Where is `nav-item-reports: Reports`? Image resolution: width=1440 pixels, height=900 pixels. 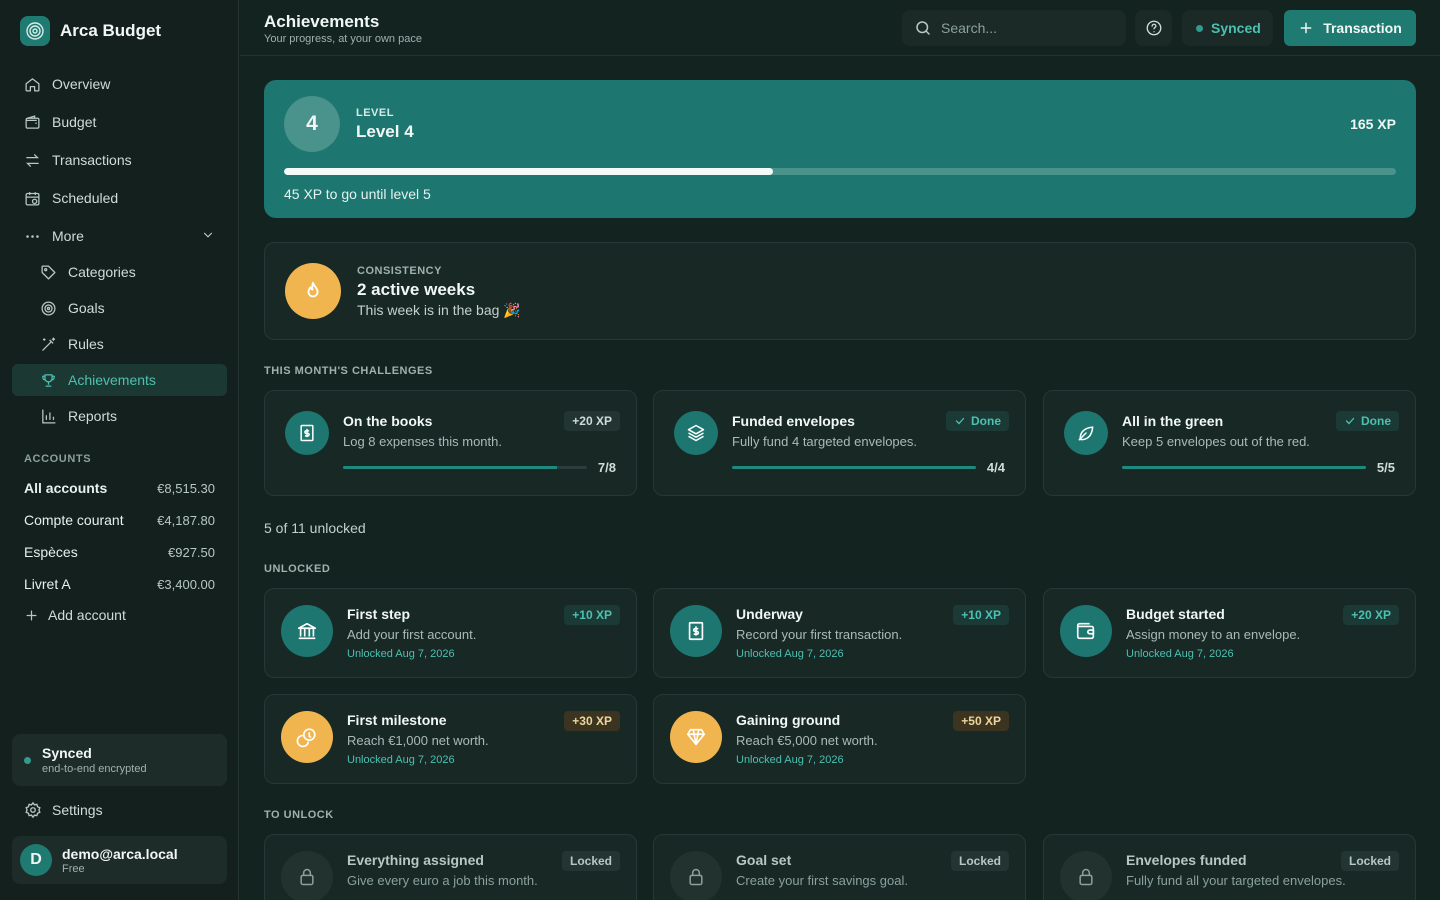
nav-item-reports: Reports is located at coordinates (119, 416).